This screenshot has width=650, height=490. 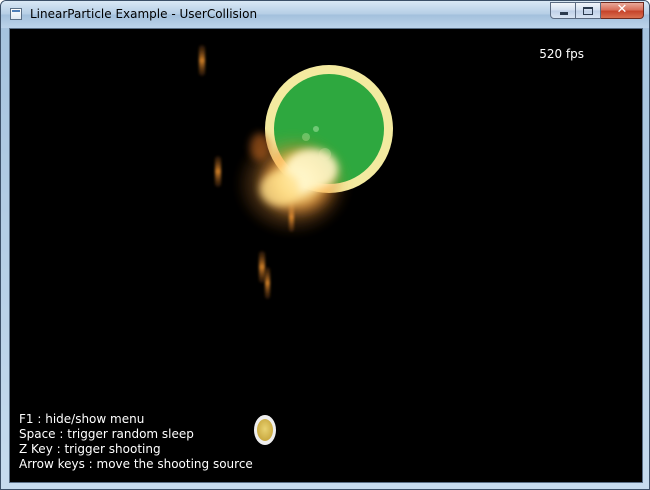 I want to click on shooting-source, so click(x=265, y=430).